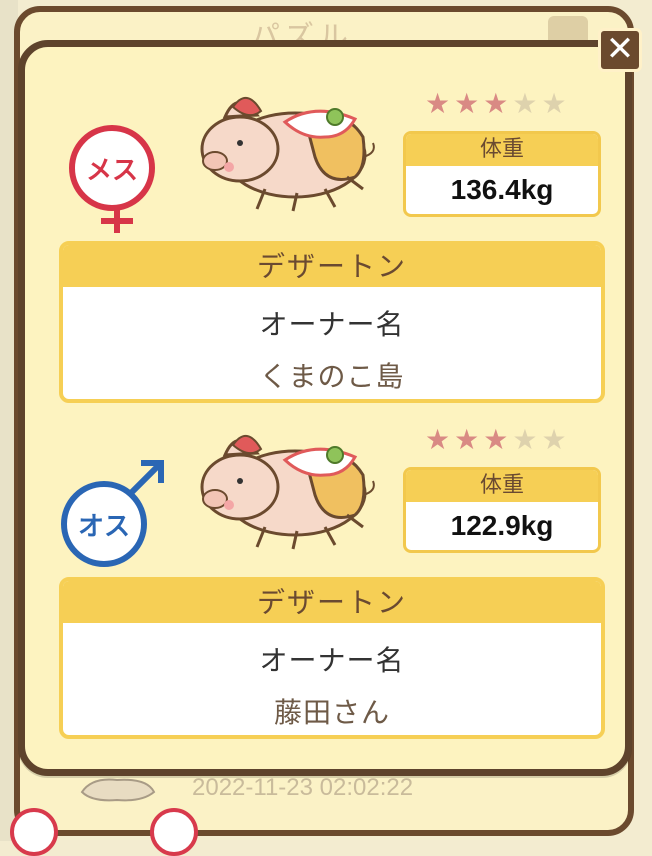 This screenshot has width=652, height=856. I want to click on weight-value: 122.9kg, so click(502, 525).